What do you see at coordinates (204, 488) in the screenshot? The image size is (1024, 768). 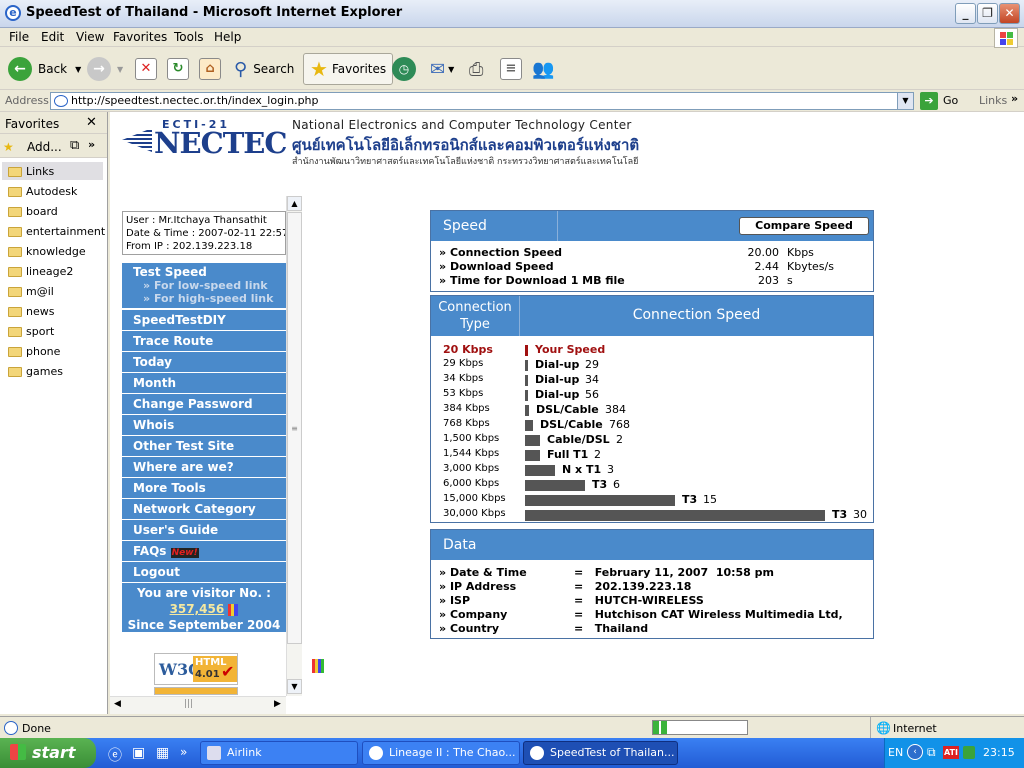 I see `nav-item-more-tools: More Tools` at bounding box center [204, 488].